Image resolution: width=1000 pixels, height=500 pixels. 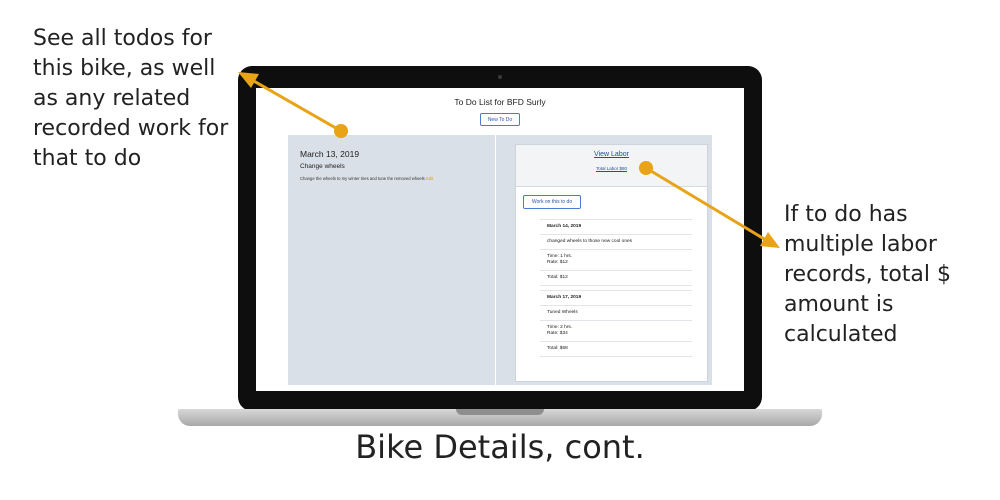 What do you see at coordinates (330, 154) in the screenshot?
I see `todo-date: March 13, 2019` at bounding box center [330, 154].